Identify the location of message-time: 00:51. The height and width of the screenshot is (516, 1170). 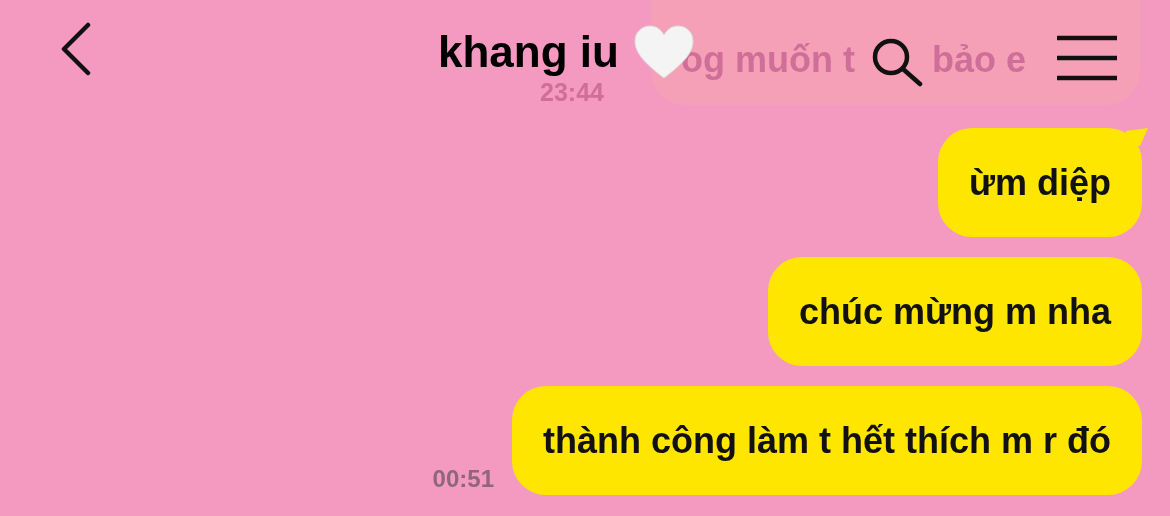
(463, 479).